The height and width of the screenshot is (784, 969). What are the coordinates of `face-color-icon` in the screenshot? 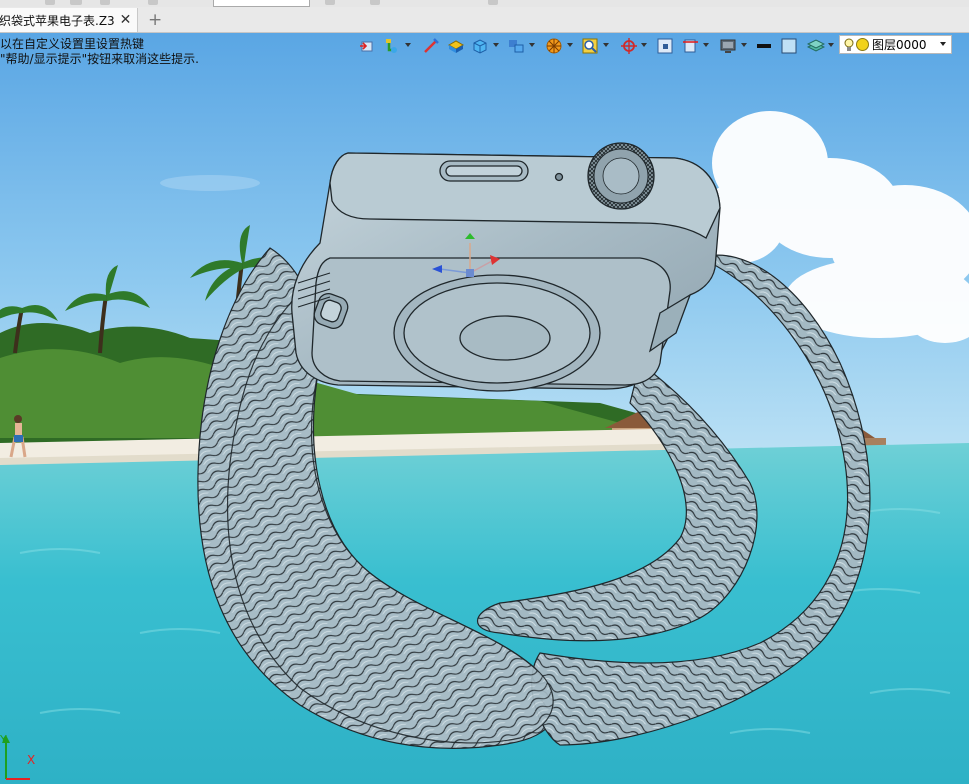 It's located at (789, 46).